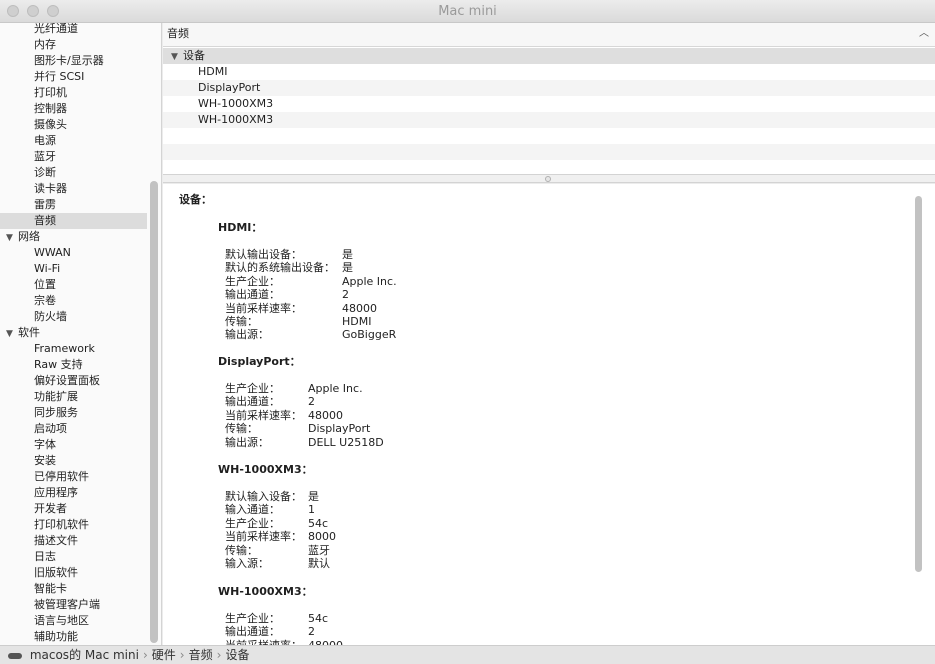 The height and width of the screenshot is (664, 935). Describe the element at coordinates (73, 269) in the screenshot. I see `sidebar-item: Wi-Fi` at that location.